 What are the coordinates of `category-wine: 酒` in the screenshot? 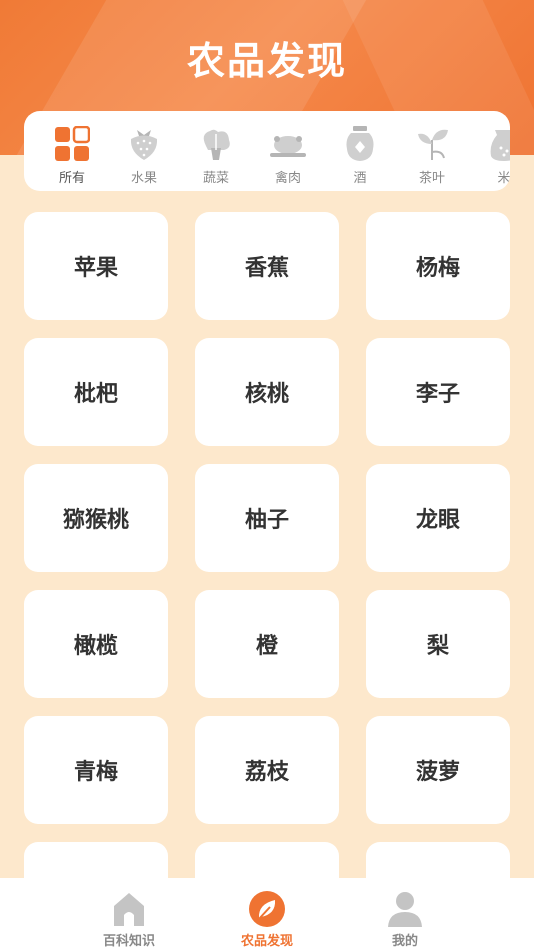 It's located at (360, 151).